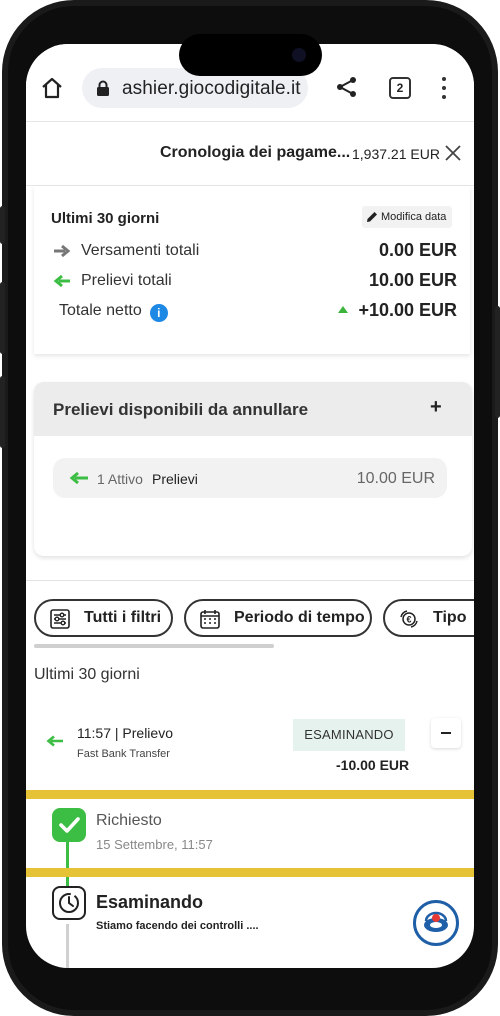 This screenshot has height=1016, width=500. Describe the element at coordinates (154, 646) in the screenshot. I see `filters-scrollbar` at that location.